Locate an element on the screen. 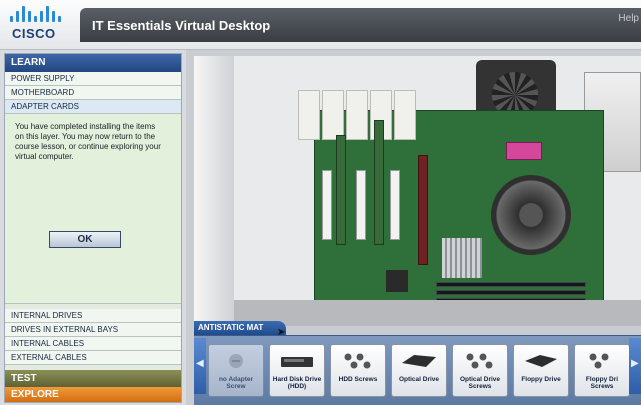  part-optical-drive: Optical Drive is located at coordinates (419, 370).